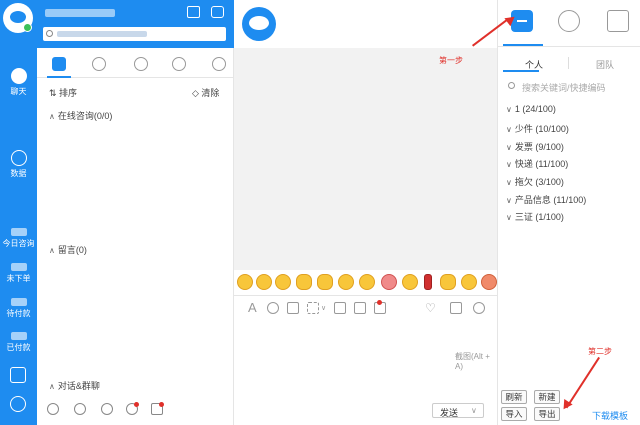 The height and width of the screenshot is (425, 640). Describe the element at coordinates (107, 409) in the screenshot. I see `customer-icon` at that location.